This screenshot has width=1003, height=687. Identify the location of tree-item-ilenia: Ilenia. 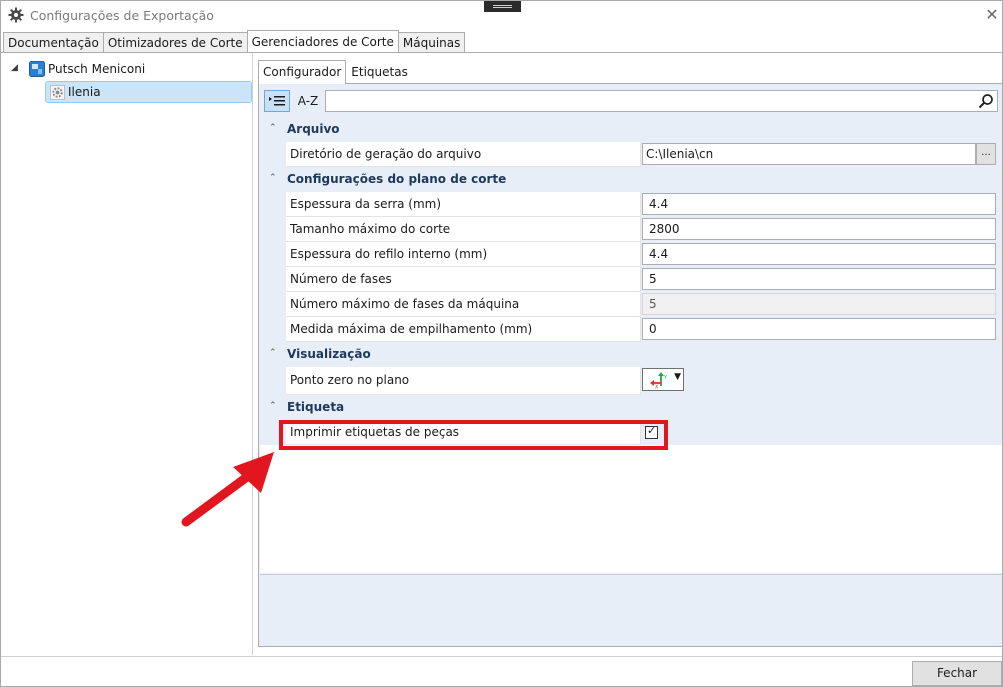
(148, 92).